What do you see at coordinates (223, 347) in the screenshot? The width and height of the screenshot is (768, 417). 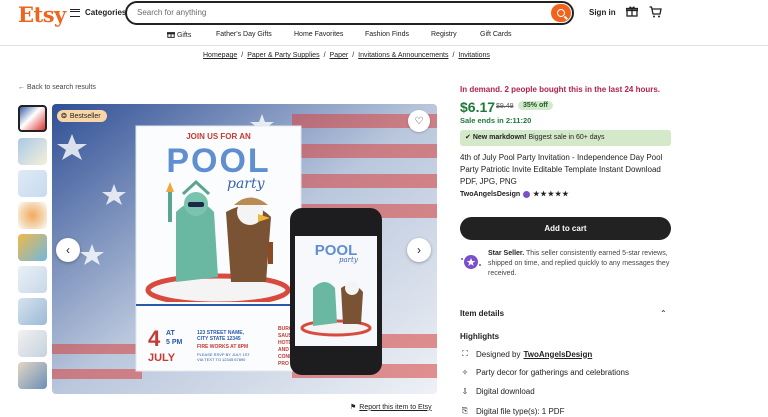 I see `flyer-fireworks: FIRE WORKS AT 8PM` at bounding box center [223, 347].